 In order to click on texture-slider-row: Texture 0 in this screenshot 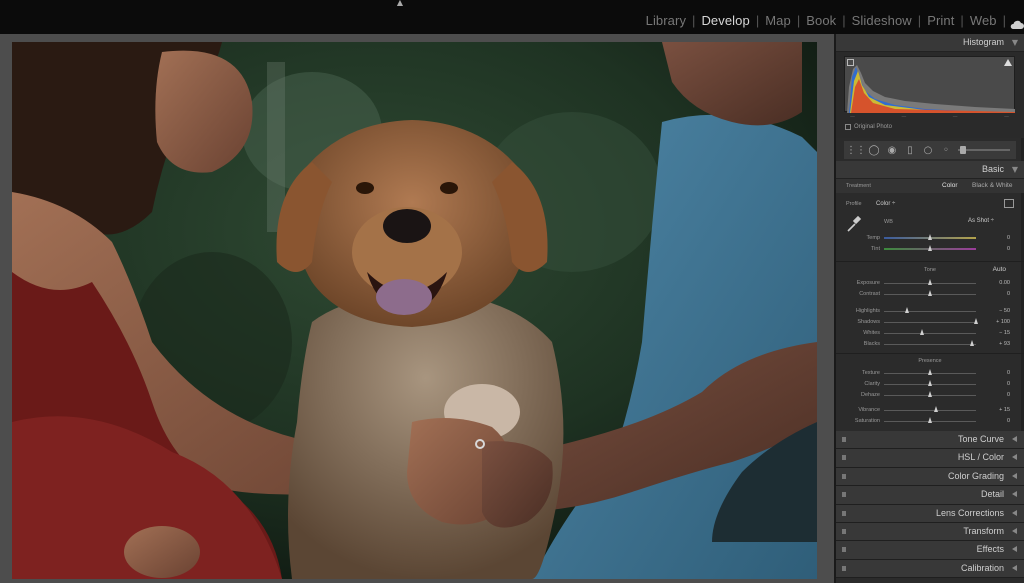, I will do `click(930, 373)`.